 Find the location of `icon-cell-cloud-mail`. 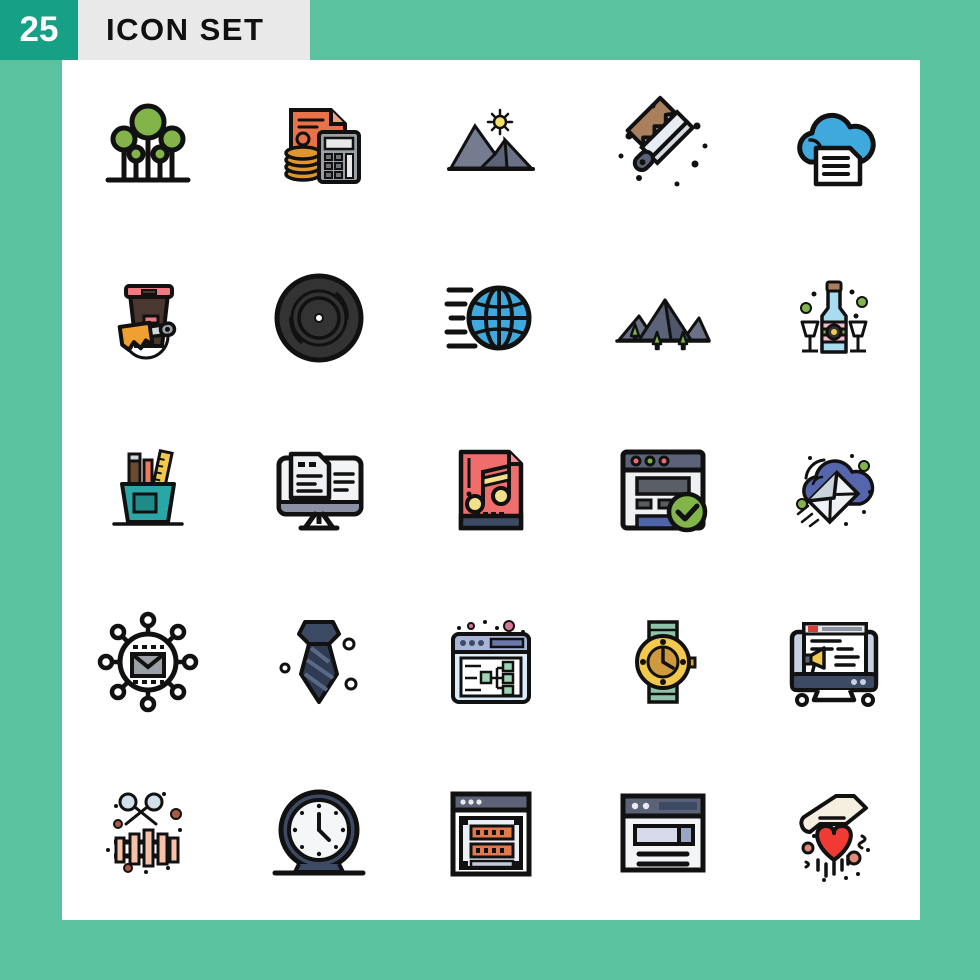

icon-cell-cloud-mail is located at coordinates (834, 490).